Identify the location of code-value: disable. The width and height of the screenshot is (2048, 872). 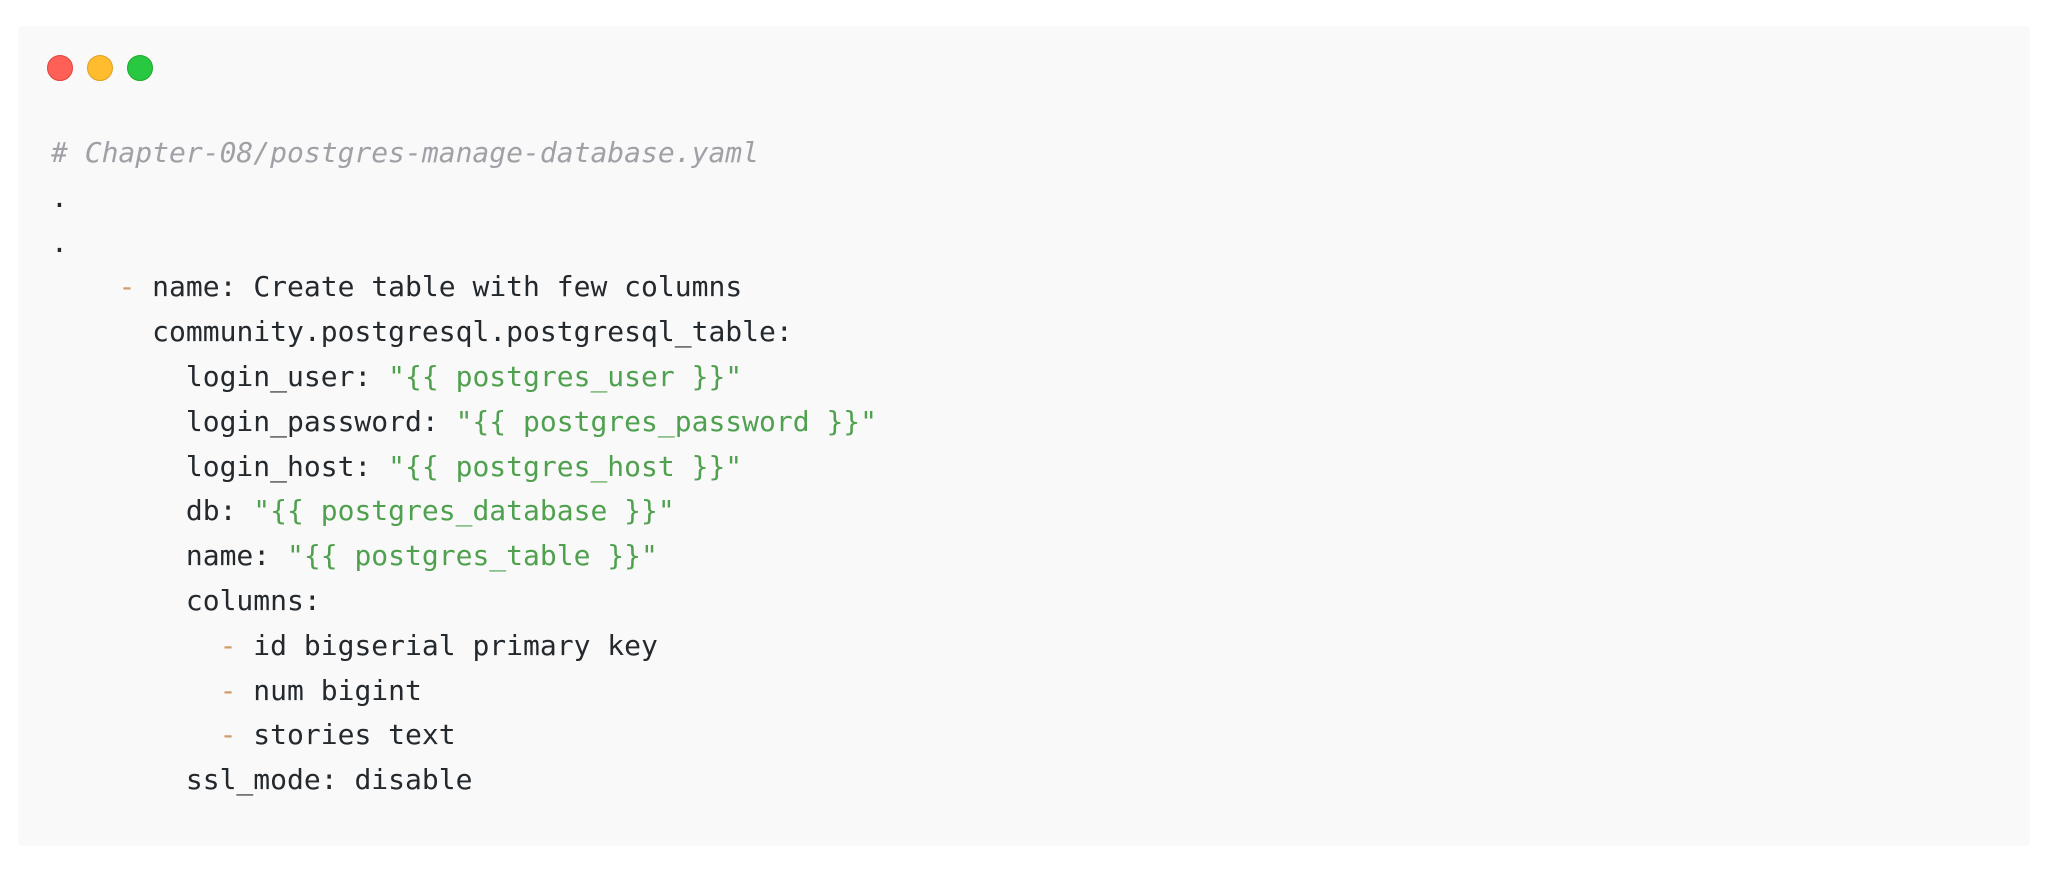
(413, 780).